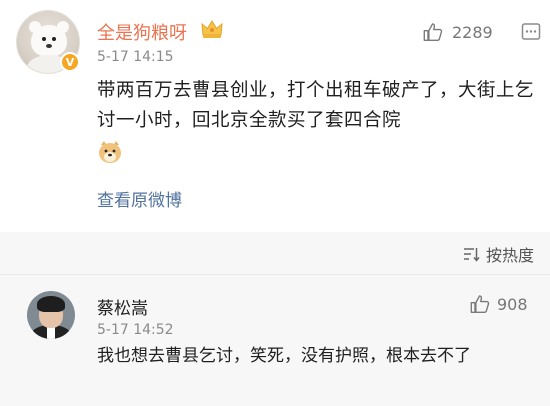 This screenshot has width=550, height=406. What do you see at coordinates (142, 32) in the screenshot?
I see `post-username: 全是狗粮呀` at bounding box center [142, 32].